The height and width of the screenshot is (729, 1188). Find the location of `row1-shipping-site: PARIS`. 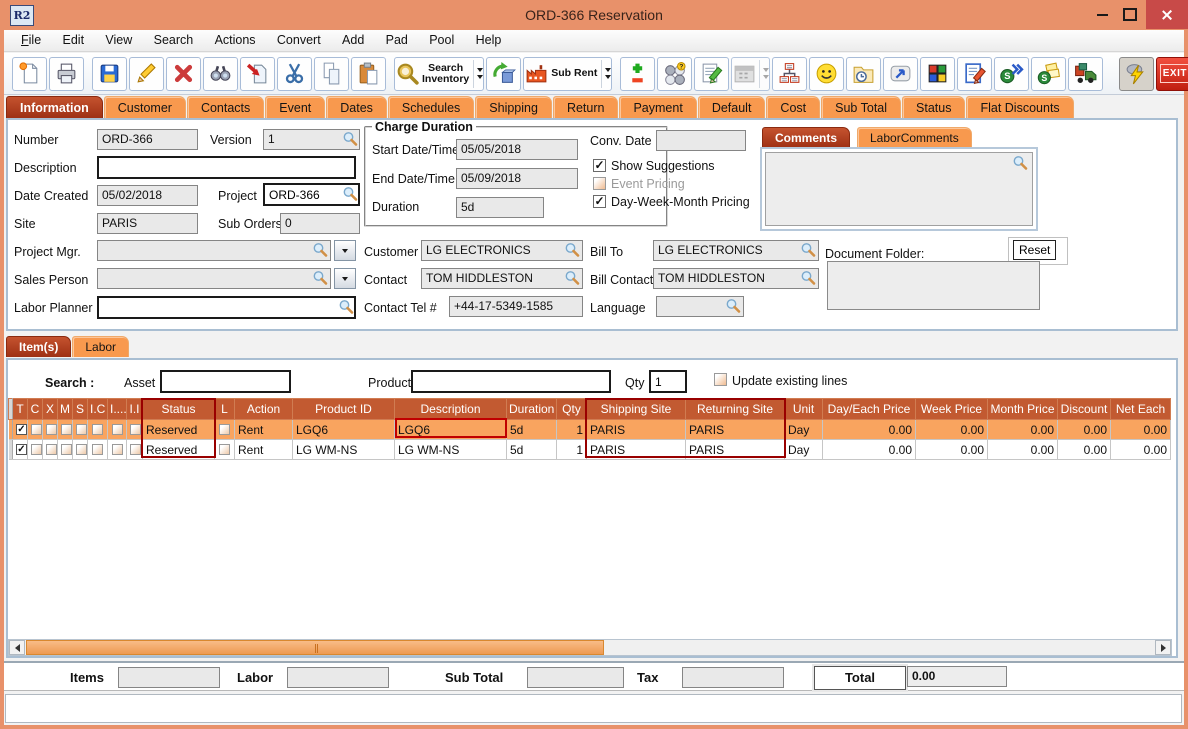

row1-shipping-site: PARIS is located at coordinates (636, 429).